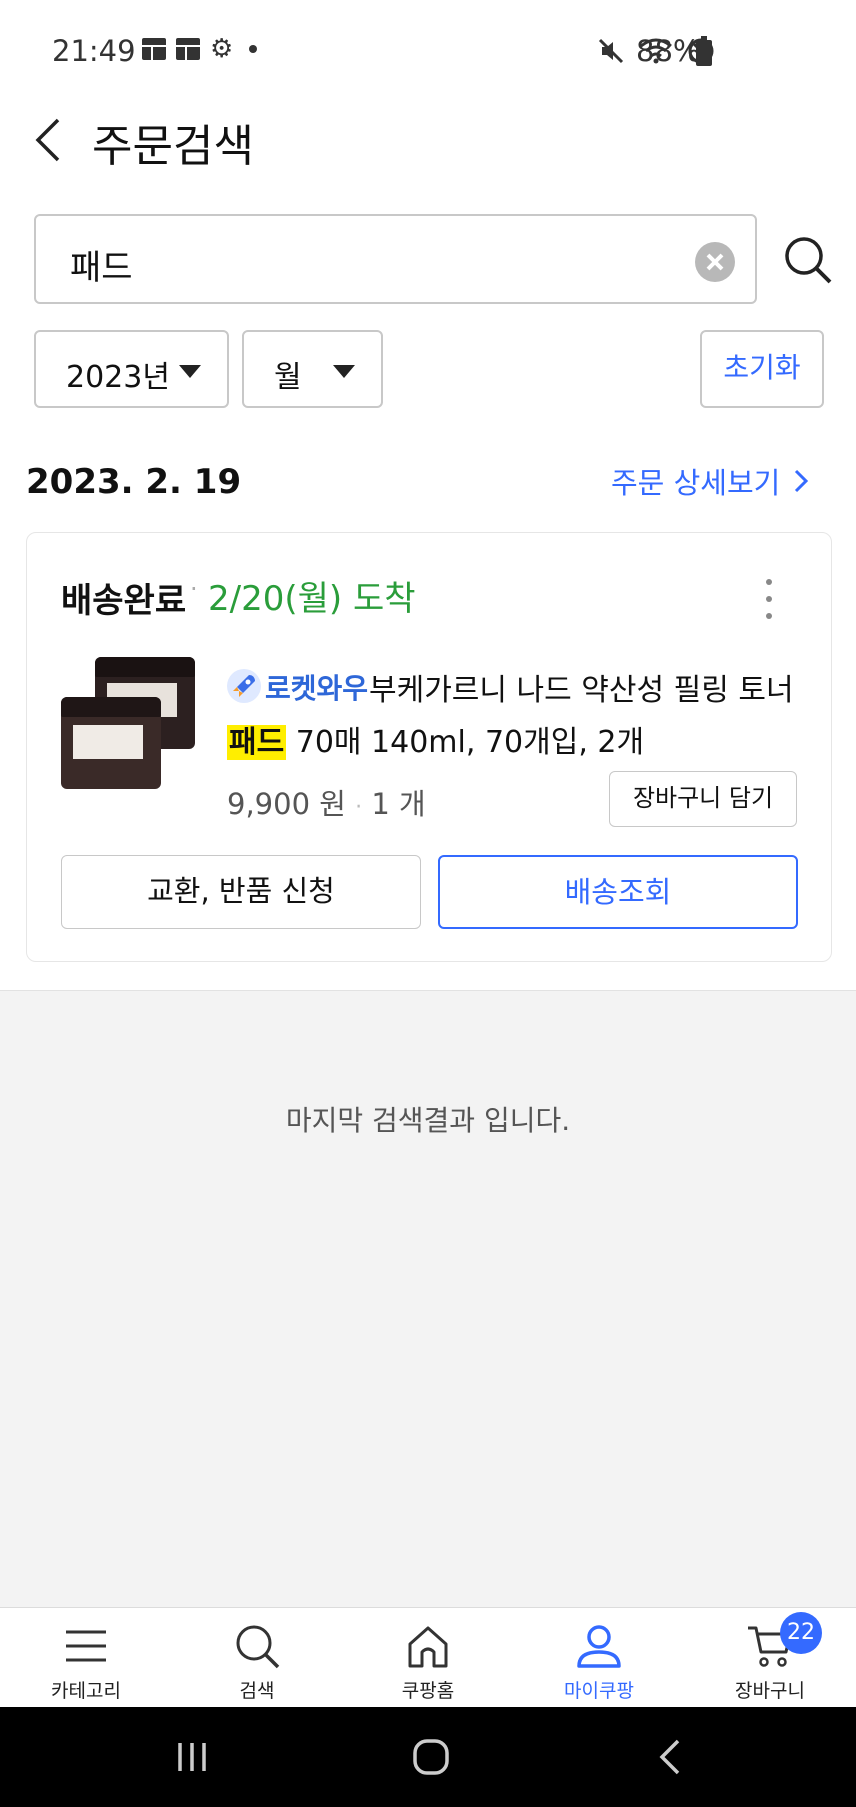 Image resolution: width=856 pixels, height=1807 pixels. I want to click on search-highlight: 패드, so click(257, 742).